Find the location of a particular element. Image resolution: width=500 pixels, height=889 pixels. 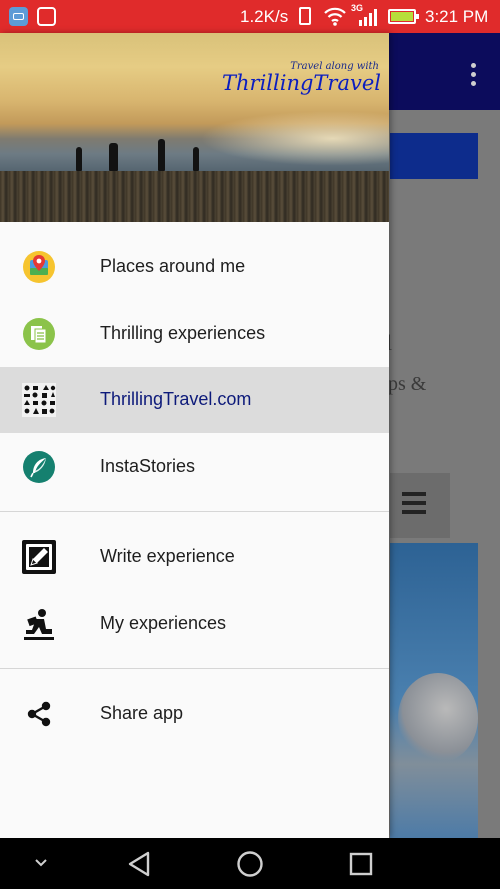

status-bar: 1.2K/s 3G 3:21 PM is located at coordinates (250, 16).